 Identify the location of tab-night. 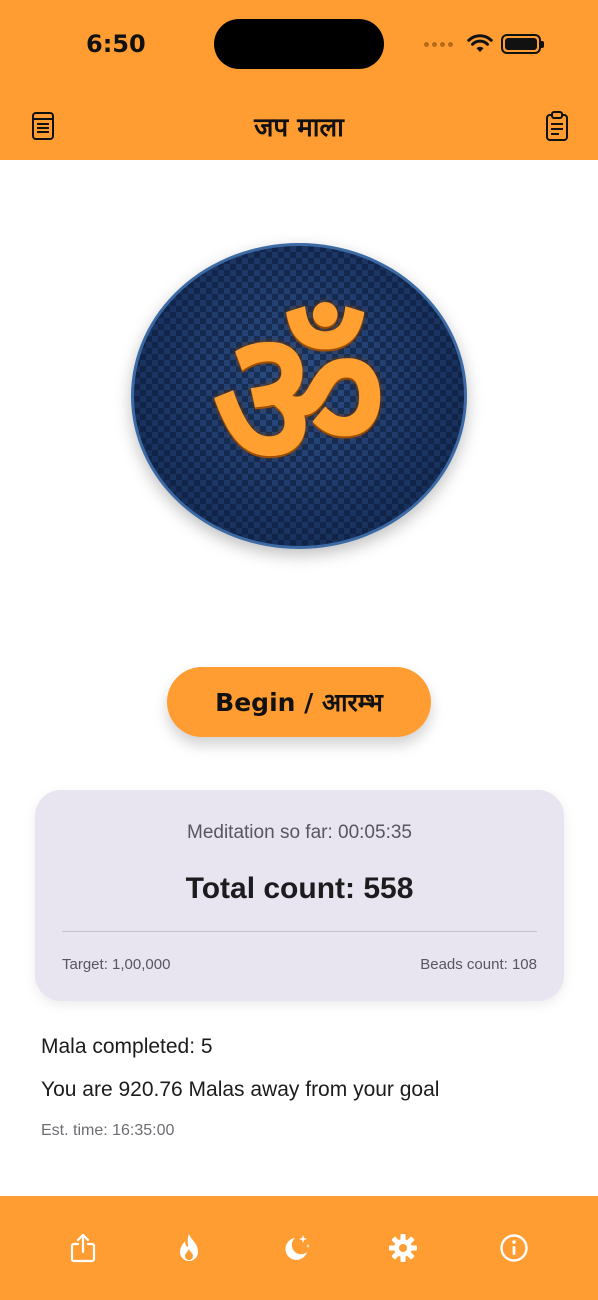
(296, 1248).